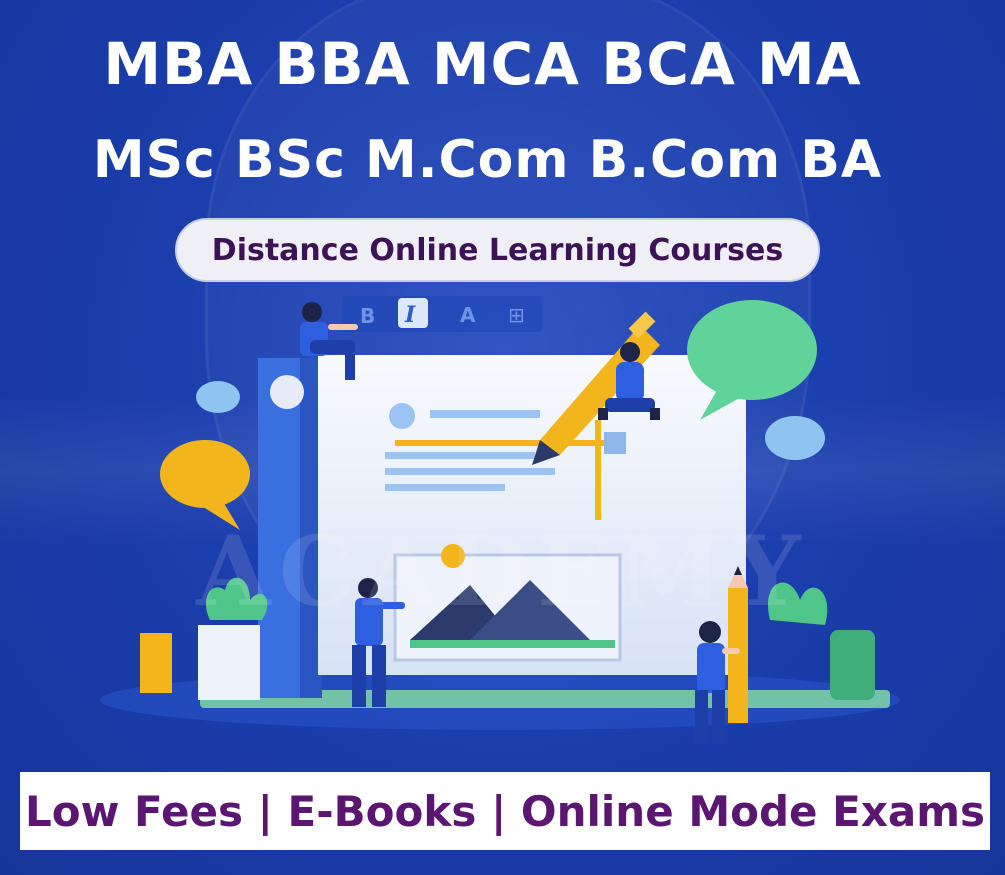 The height and width of the screenshot is (875, 1005). I want to click on formatting-toolbar: B I A ⊞, so click(442, 314).